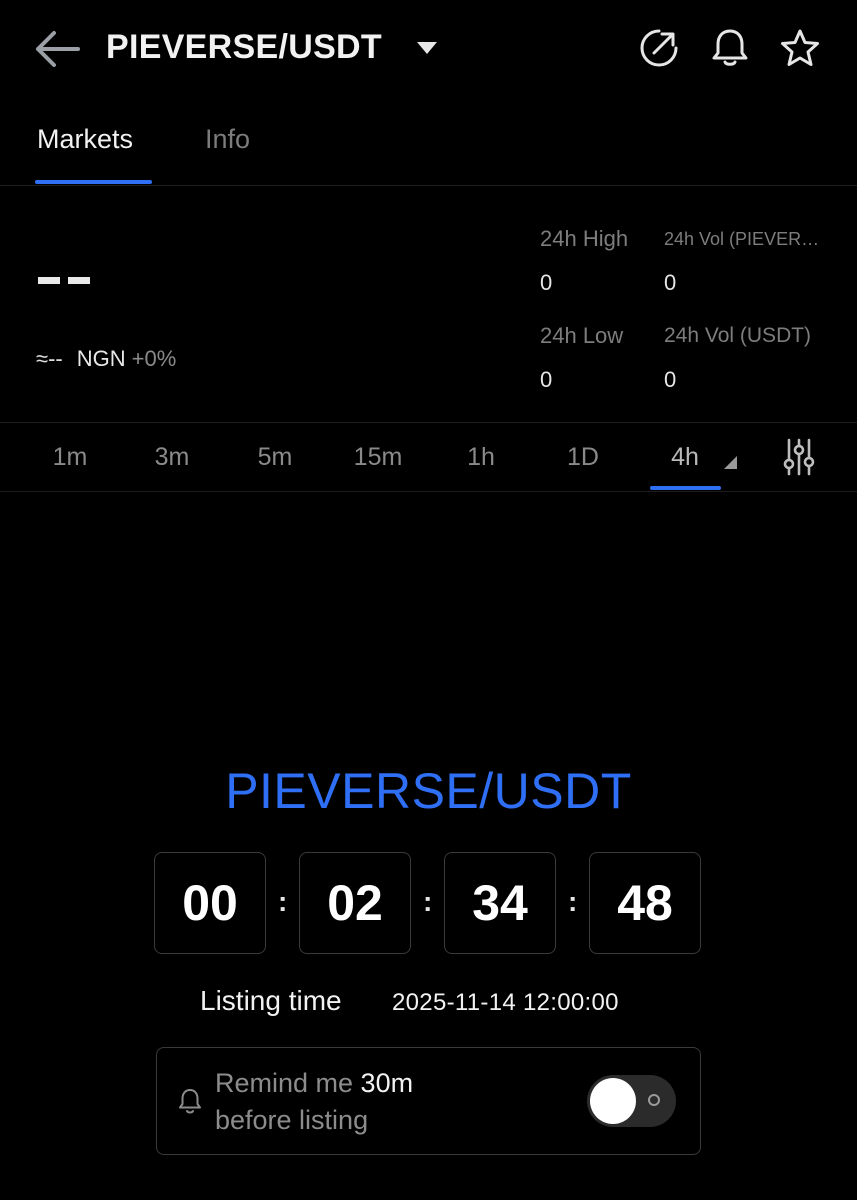 This screenshot has height=1200, width=857. I want to click on interval-1d: 1D, so click(583, 457).